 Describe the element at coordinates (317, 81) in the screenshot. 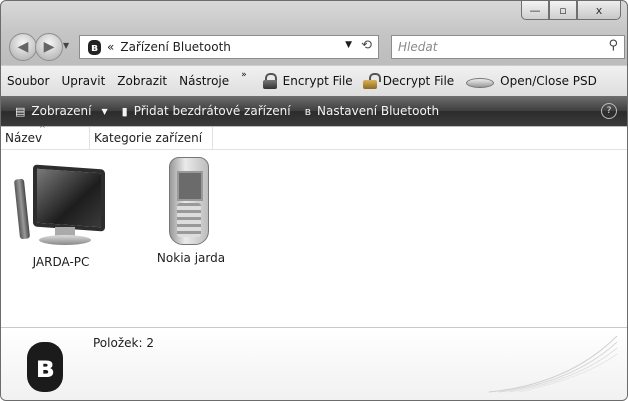

I see `encrypt-file-label: Encrypt File` at that location.